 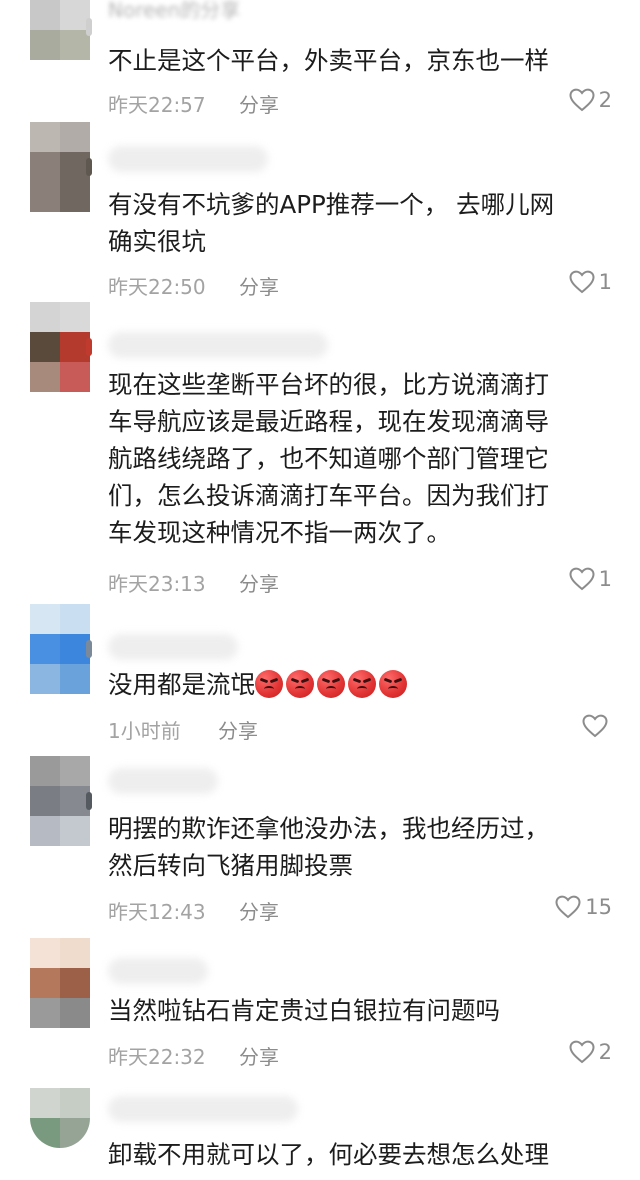 What do you see at coordinates (183, 729) in the screenshot?
I see `comment-meta: 1小时前 分享` at bounding box center [183, 729].